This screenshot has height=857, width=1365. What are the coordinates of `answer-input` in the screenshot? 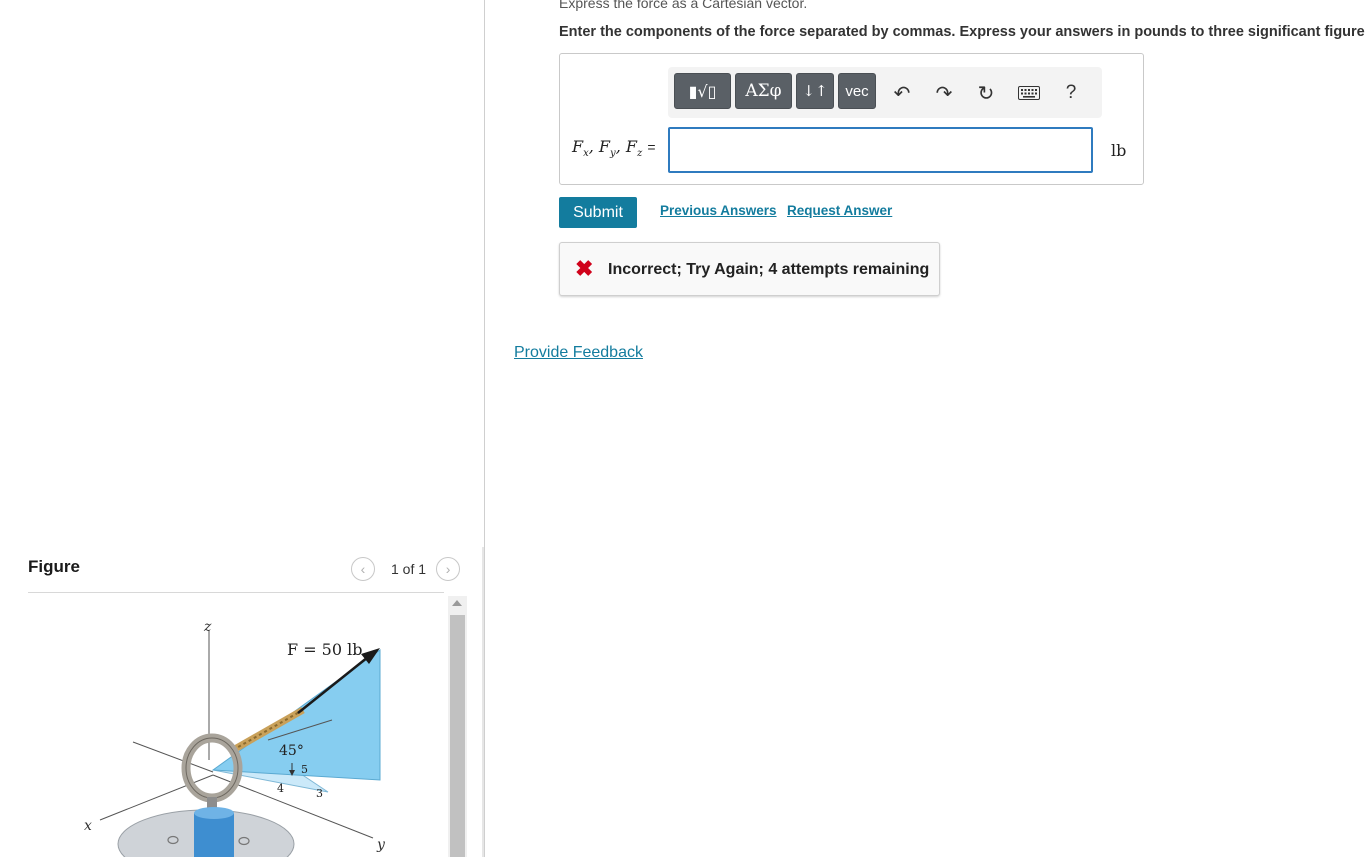 It's located at (880, 150).